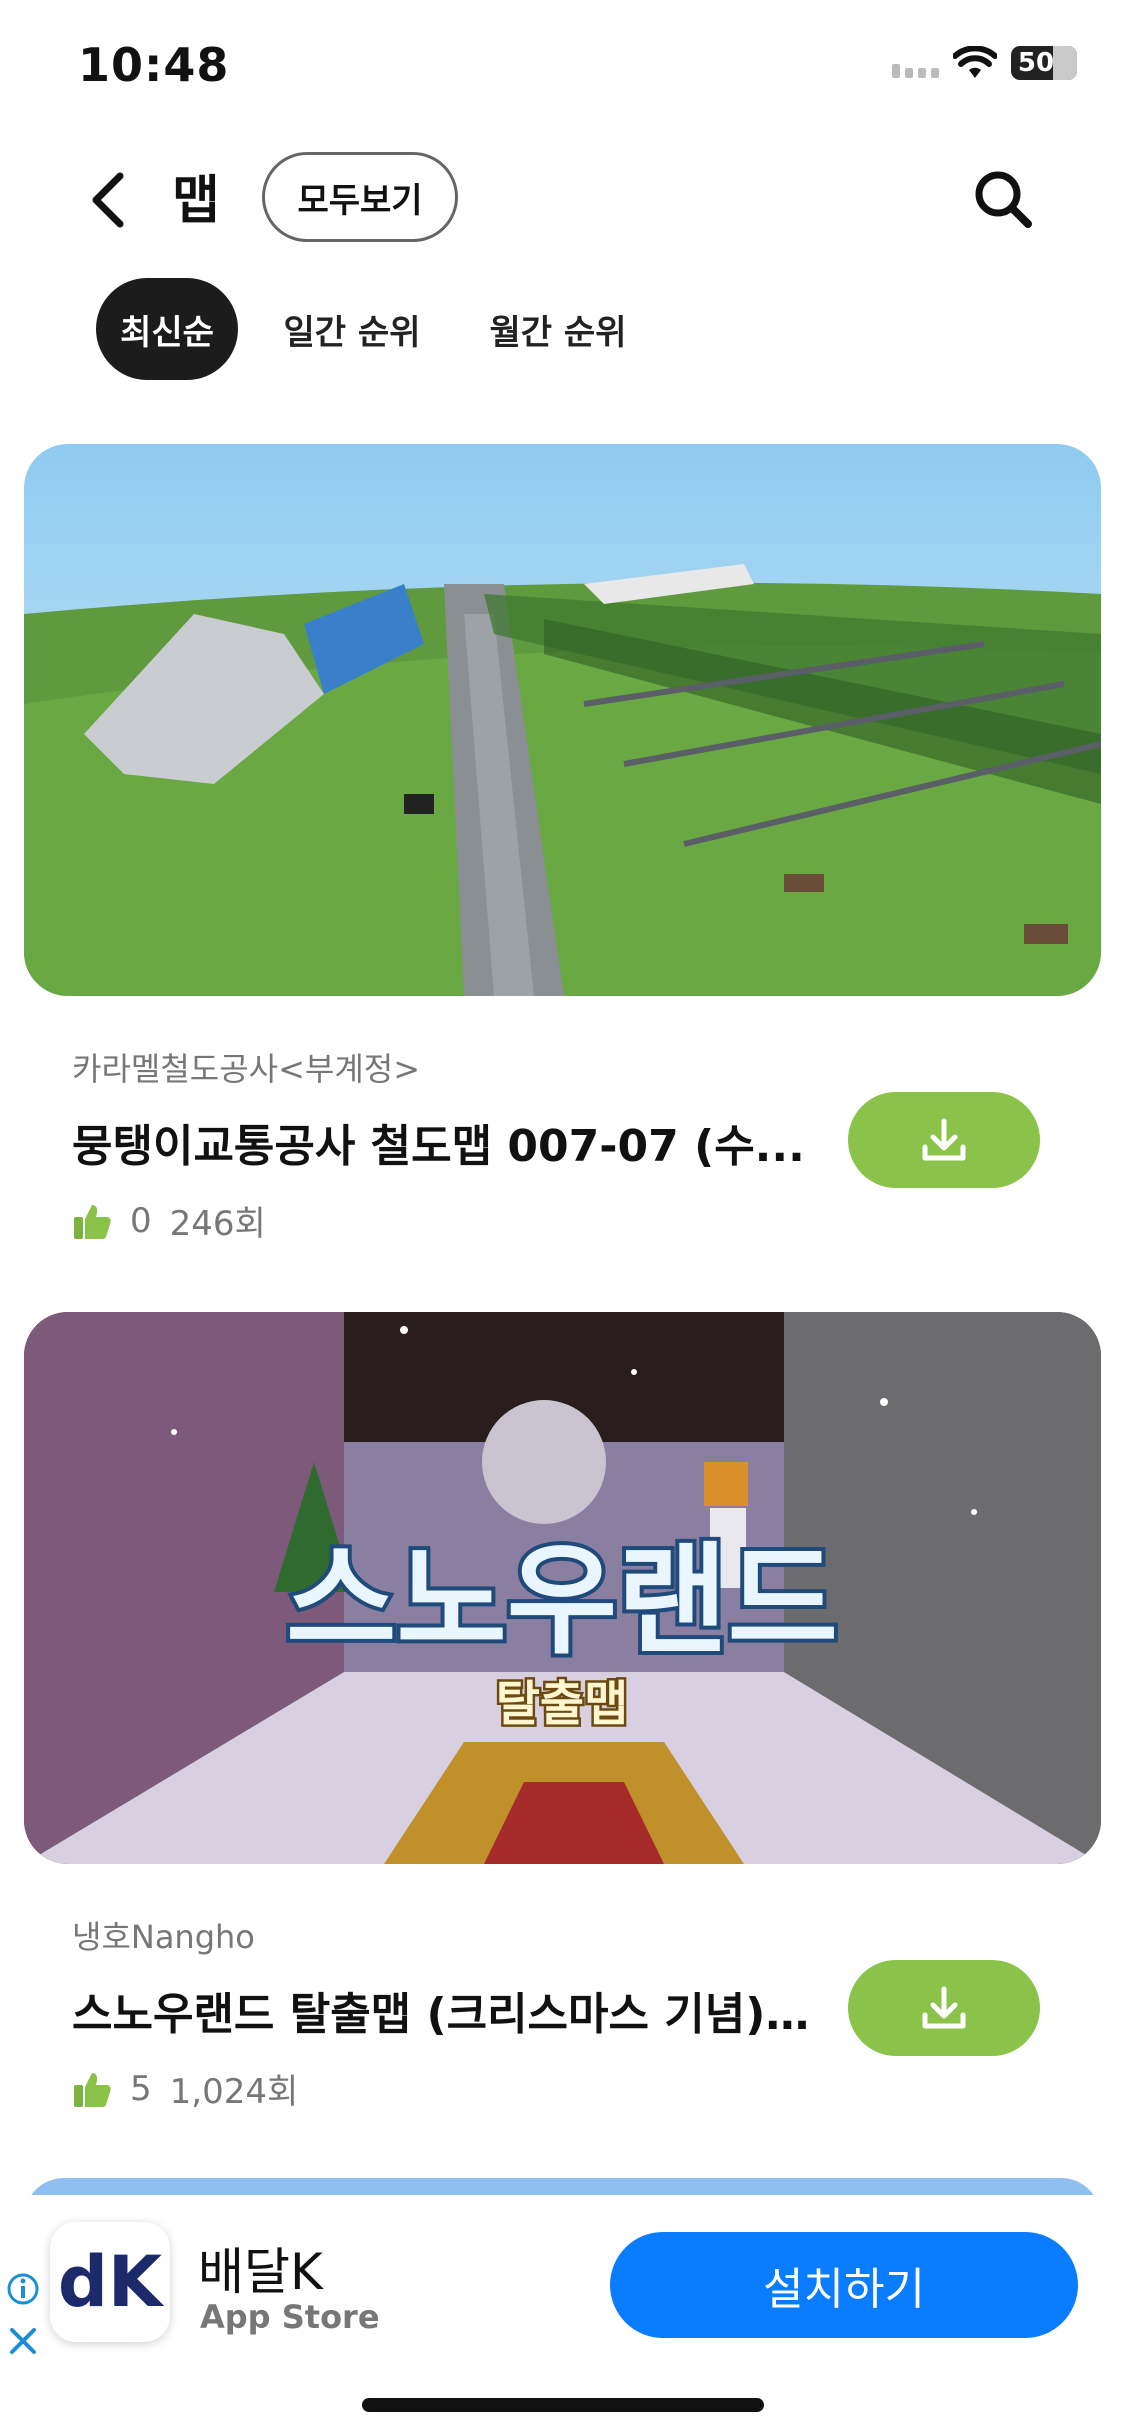 This screenshot has height=2436, width=1125. I want to click on ad-app-name: 배달K, so click(260, 2268).